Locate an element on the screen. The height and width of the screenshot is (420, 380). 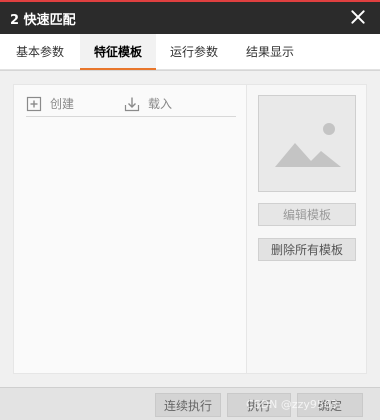
tab-feature-template: 特征模板 is located at coordinates (118, 52).